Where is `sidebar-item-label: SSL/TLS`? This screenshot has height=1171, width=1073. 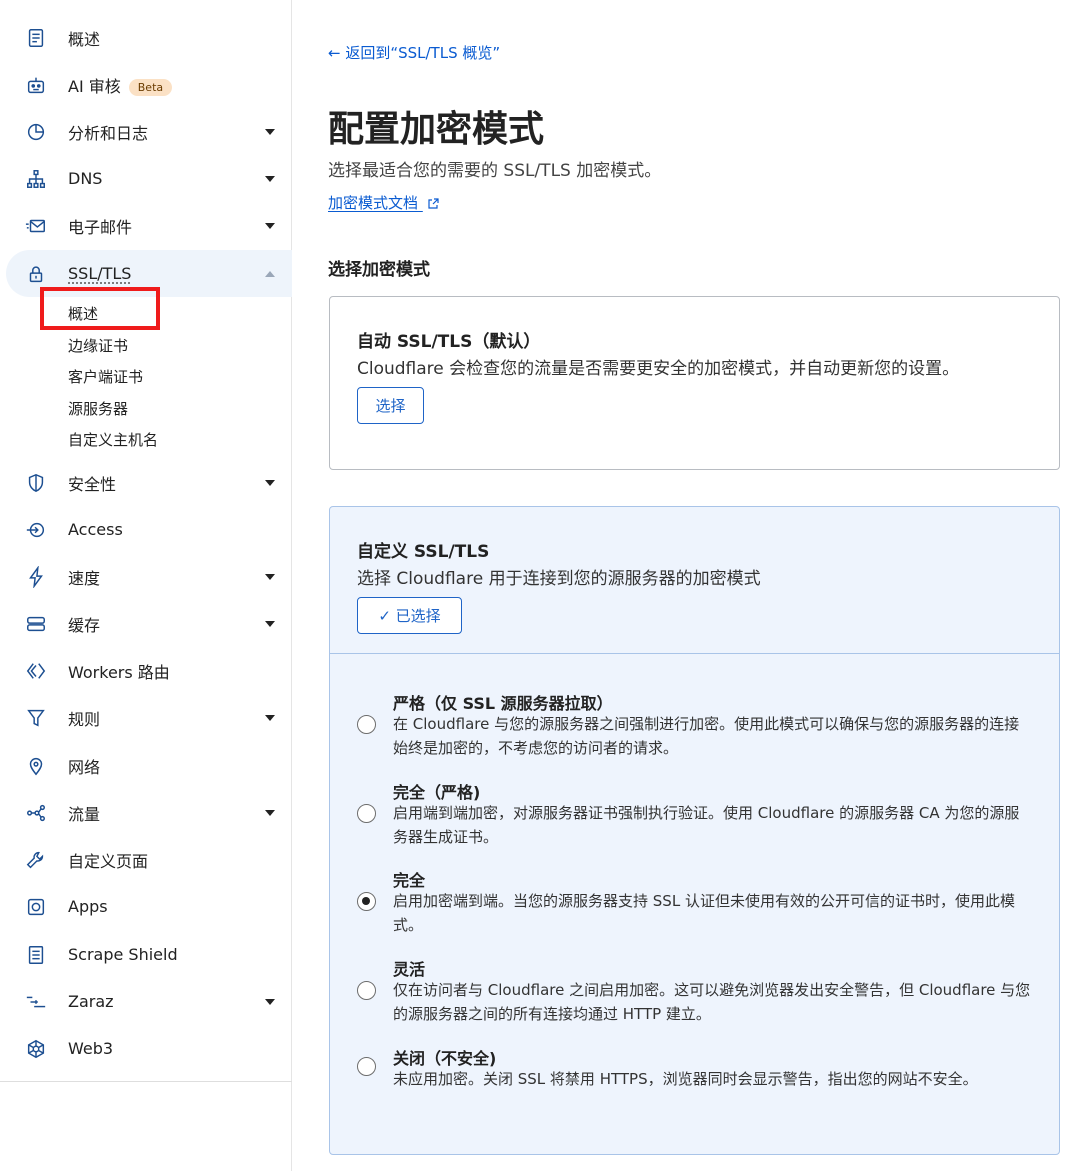
sidebar-item-label: SSL/TLS is located at coordinates (100, 273).